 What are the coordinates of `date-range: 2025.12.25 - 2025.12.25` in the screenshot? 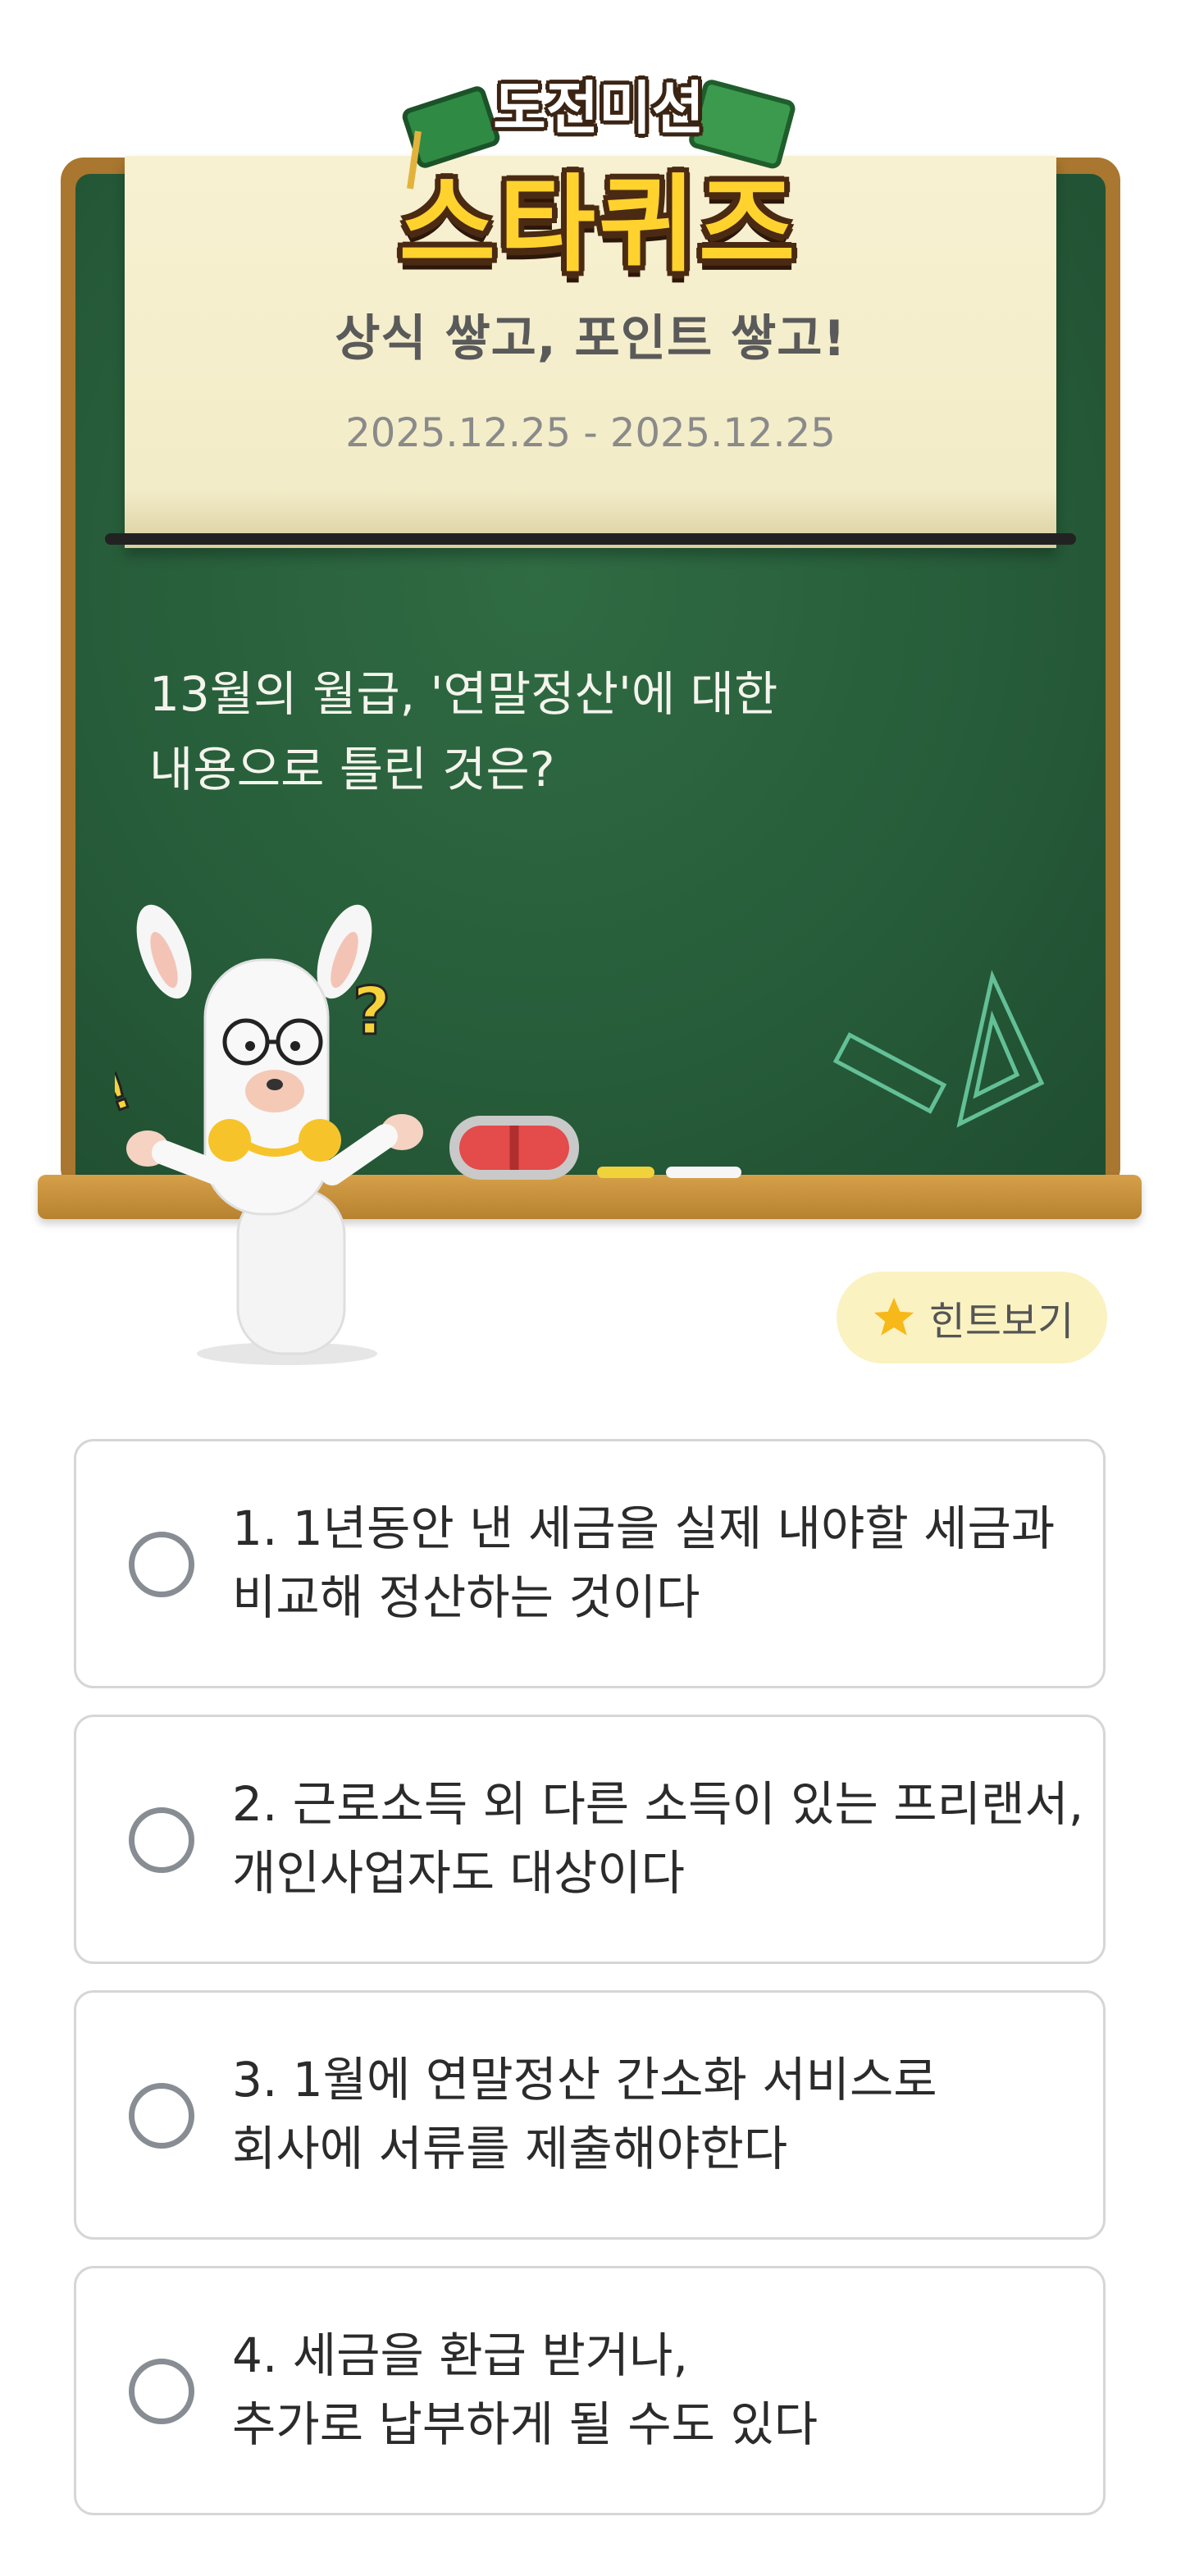 It's located at (591, 433).